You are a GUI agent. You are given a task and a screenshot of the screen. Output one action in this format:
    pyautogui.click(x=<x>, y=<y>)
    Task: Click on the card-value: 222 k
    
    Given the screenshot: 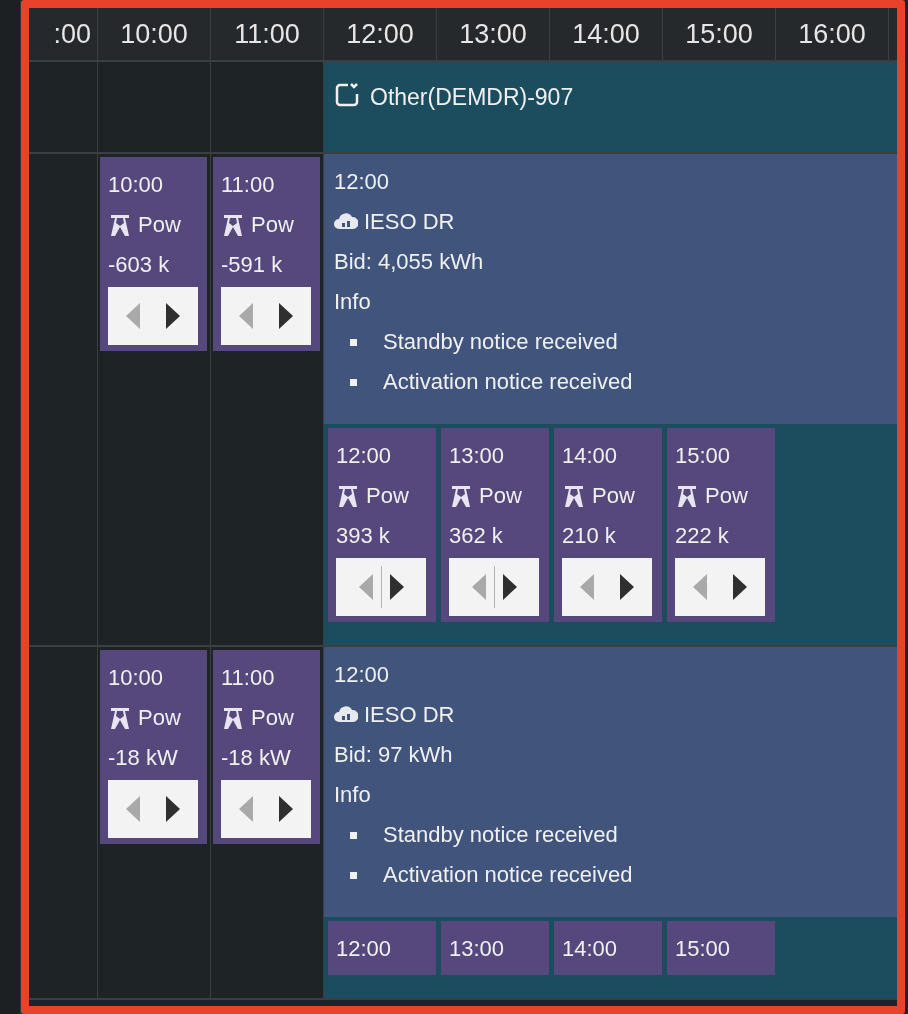 What is the action you would take?
    pyautogui.click(x=702, y=536)
    